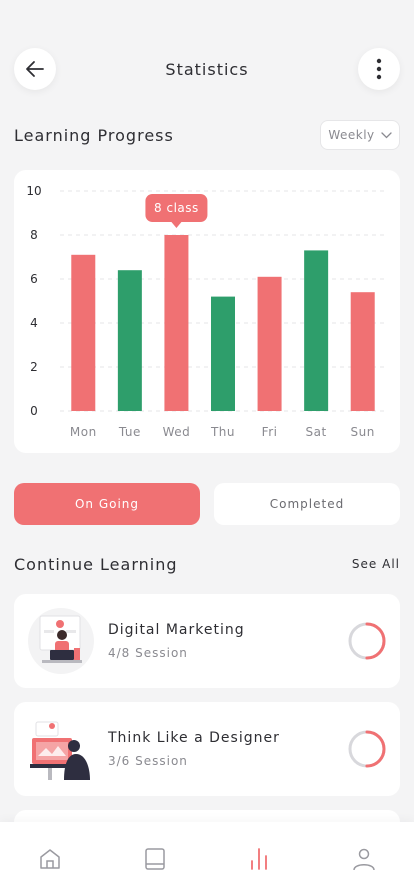  Describe the element at coordinates (363, 432) in the screenshot. I see `x-tick-label: Sun` at that location.